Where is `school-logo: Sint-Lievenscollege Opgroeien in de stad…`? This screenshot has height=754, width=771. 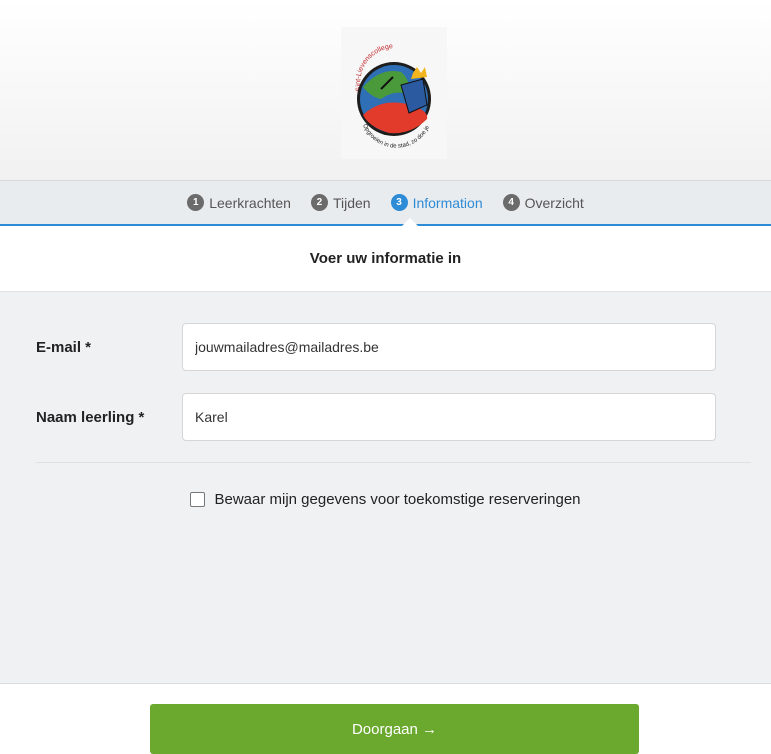 school-logo: Sint-Lievenscollege Opgroeien in de stad… is located at coordinates (394, 93).